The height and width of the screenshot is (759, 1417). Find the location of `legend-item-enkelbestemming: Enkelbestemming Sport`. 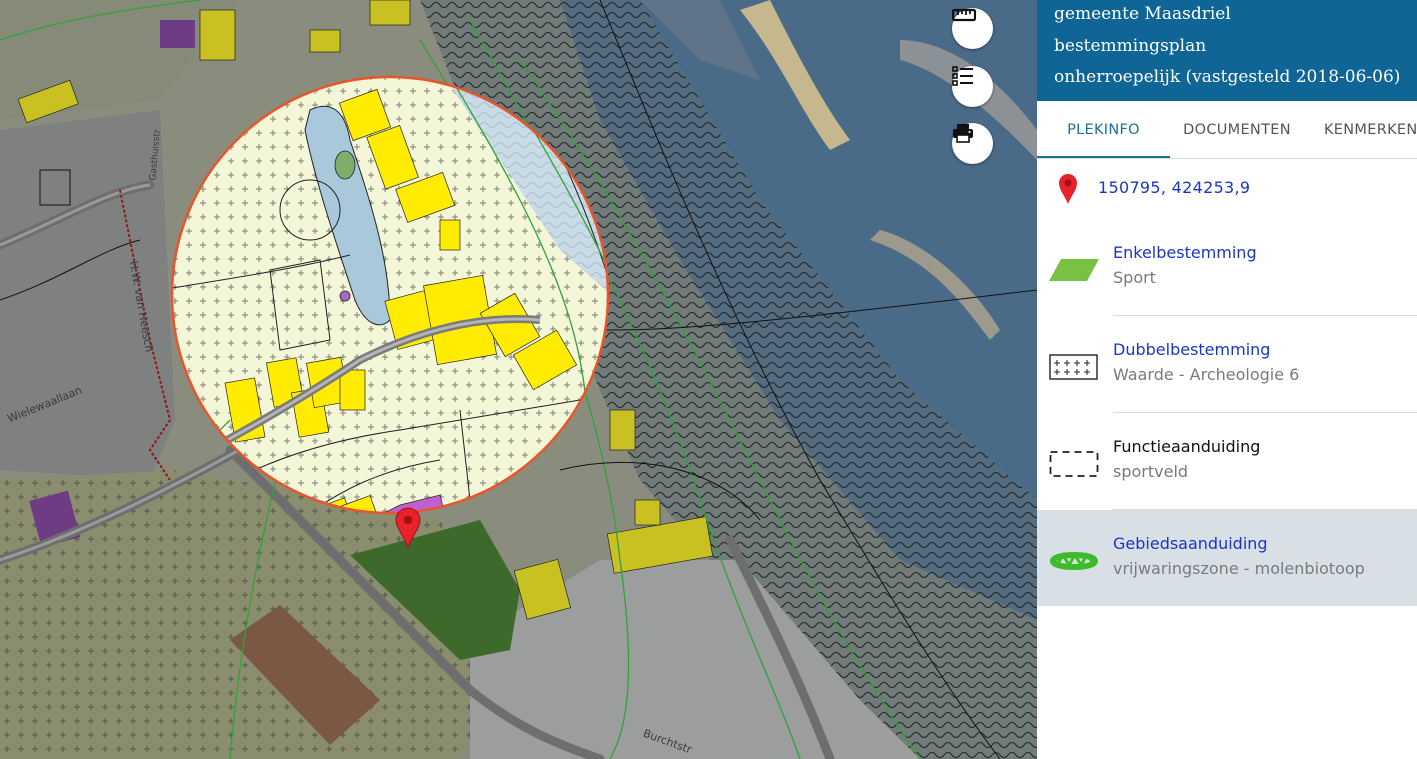

legend-item-enkelbestemming: Enkelbestemming Sport is located at coordinates (1233, 267).